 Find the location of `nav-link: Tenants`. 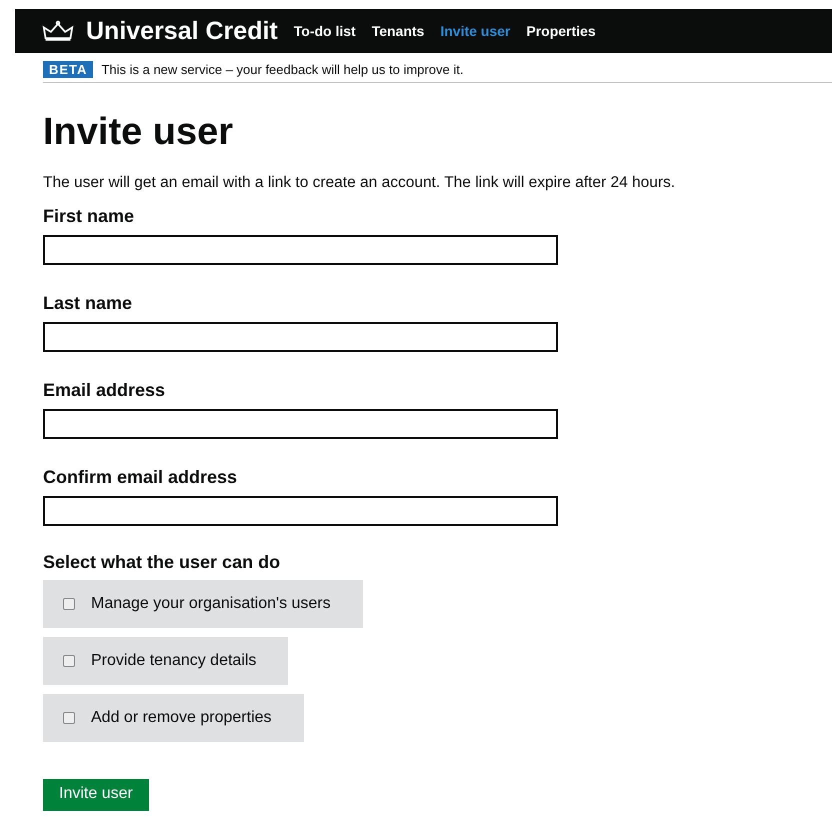

nav-link: Tenants is located at coordinates (398, 31).